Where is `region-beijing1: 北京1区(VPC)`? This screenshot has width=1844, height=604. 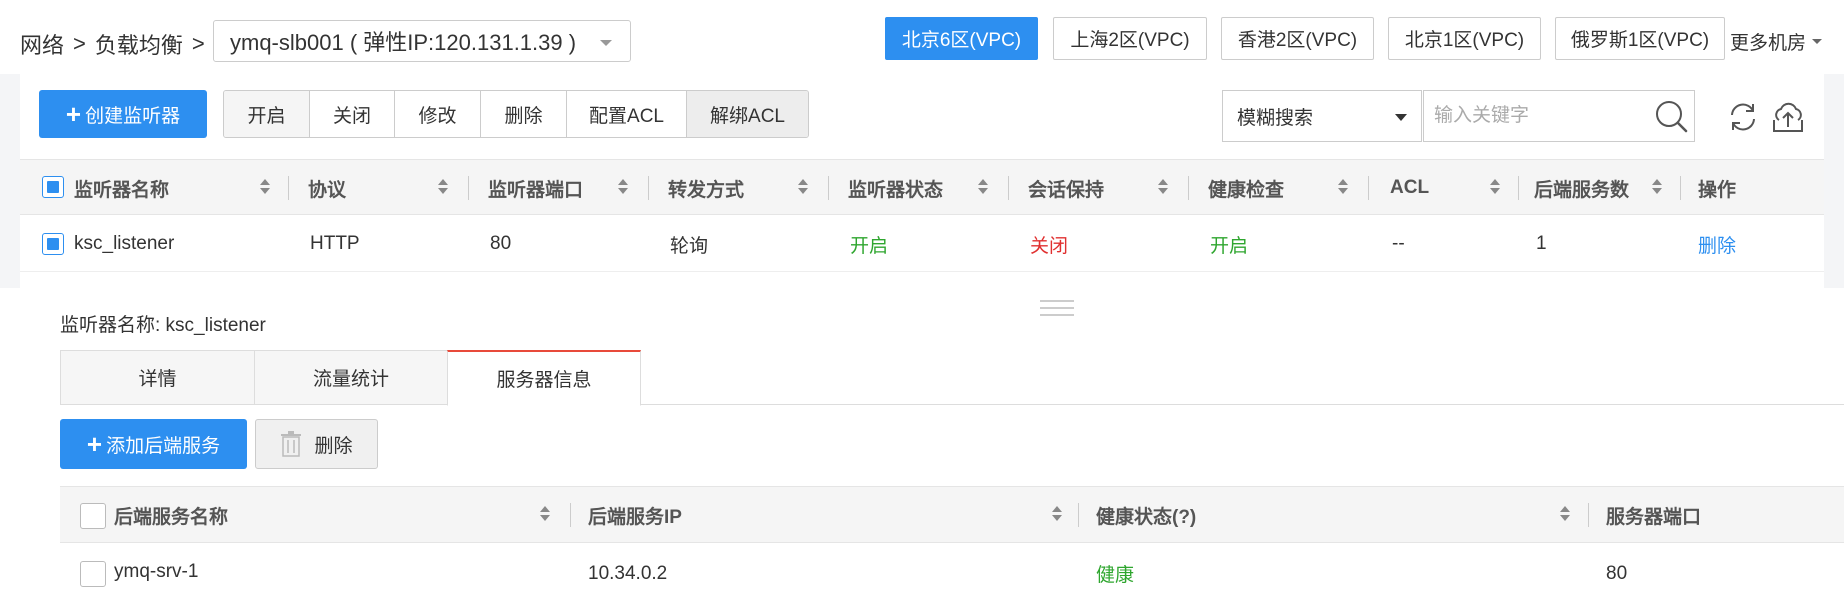
region-beijing1: 北京1区(VPC) is located at coordinates (1464, 38).